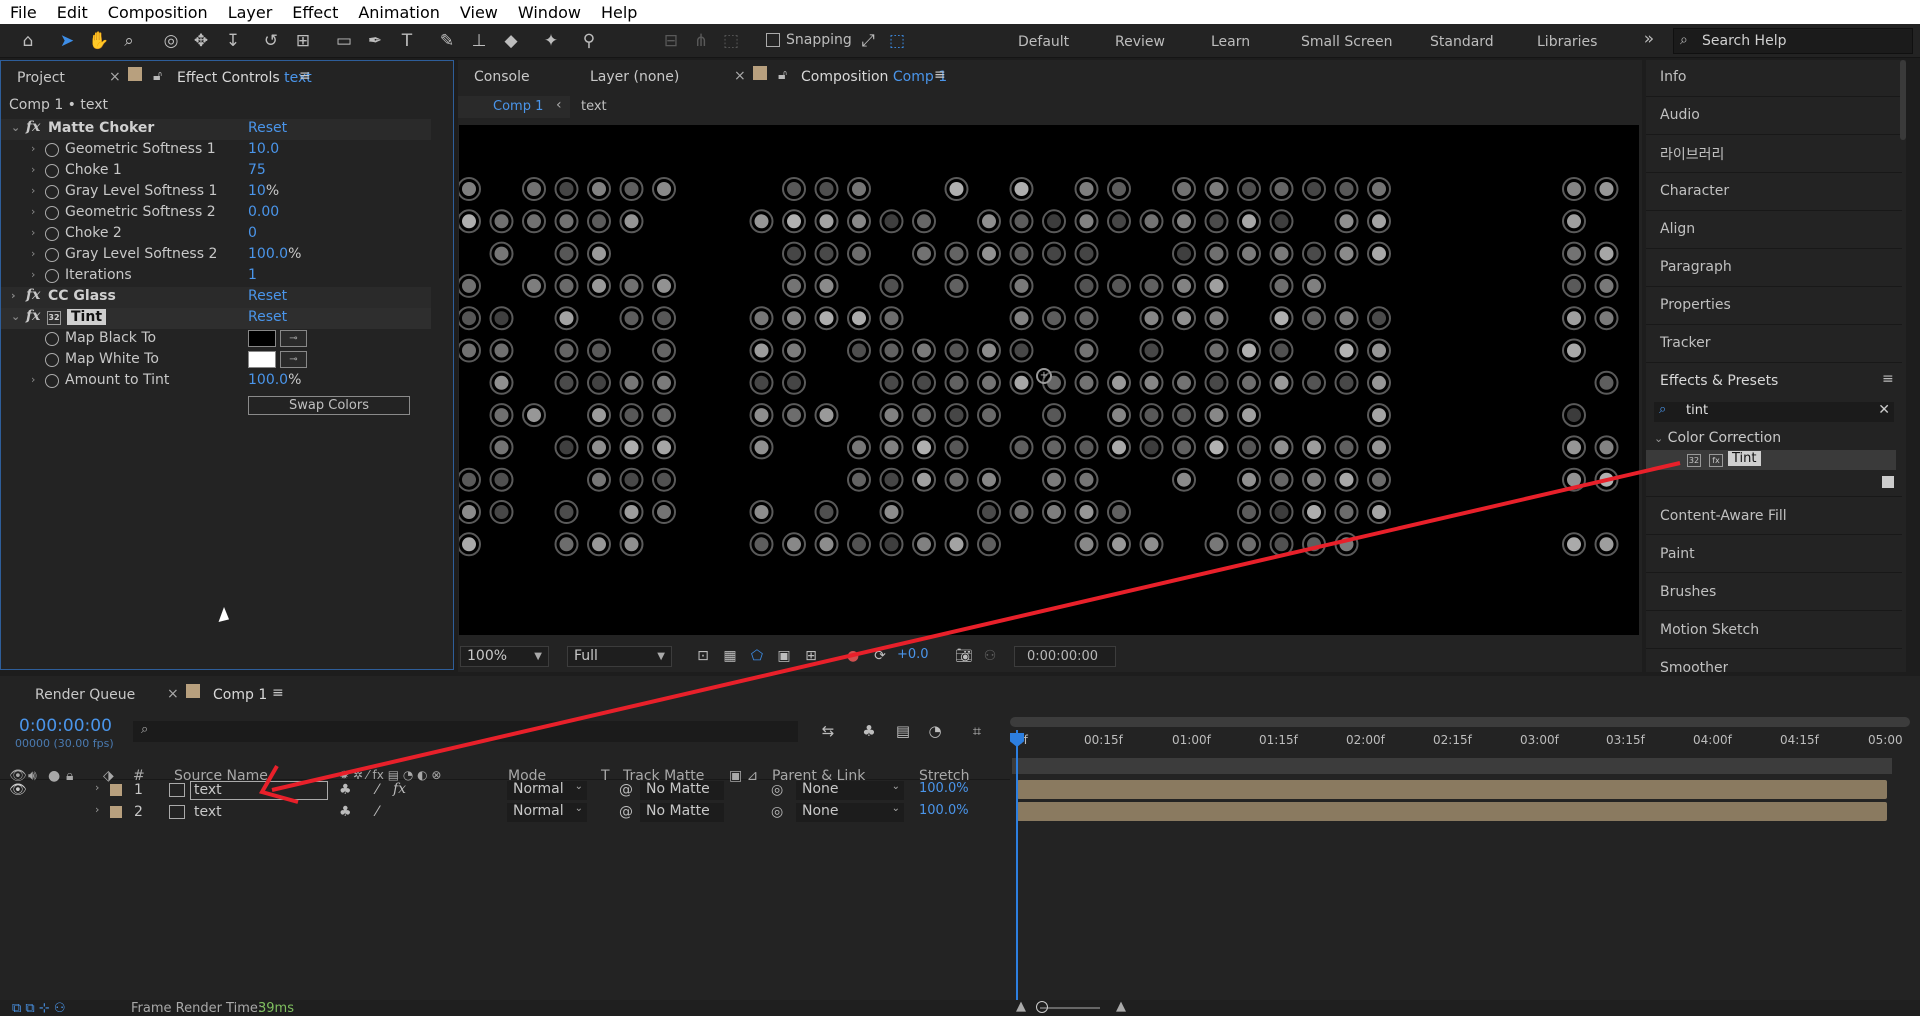 This screenshot has height=1016, width=1920. I want to click on home-icon: ⌂, so click(28, 41).